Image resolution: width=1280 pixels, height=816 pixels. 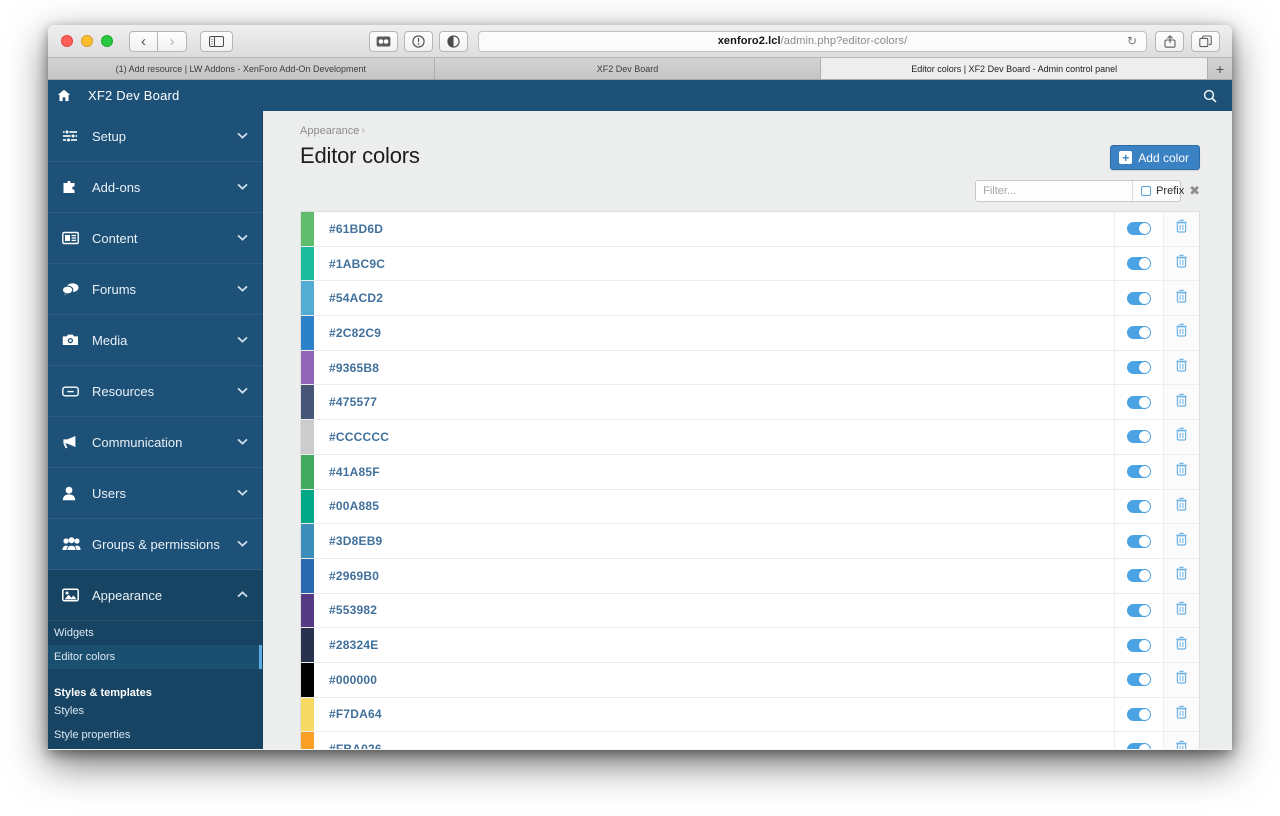 What do you see at coordinates (628, 68) in the screenshot?
I see `browser-tab-2: XF2 Dev Board` at bounding box center [628, 68].